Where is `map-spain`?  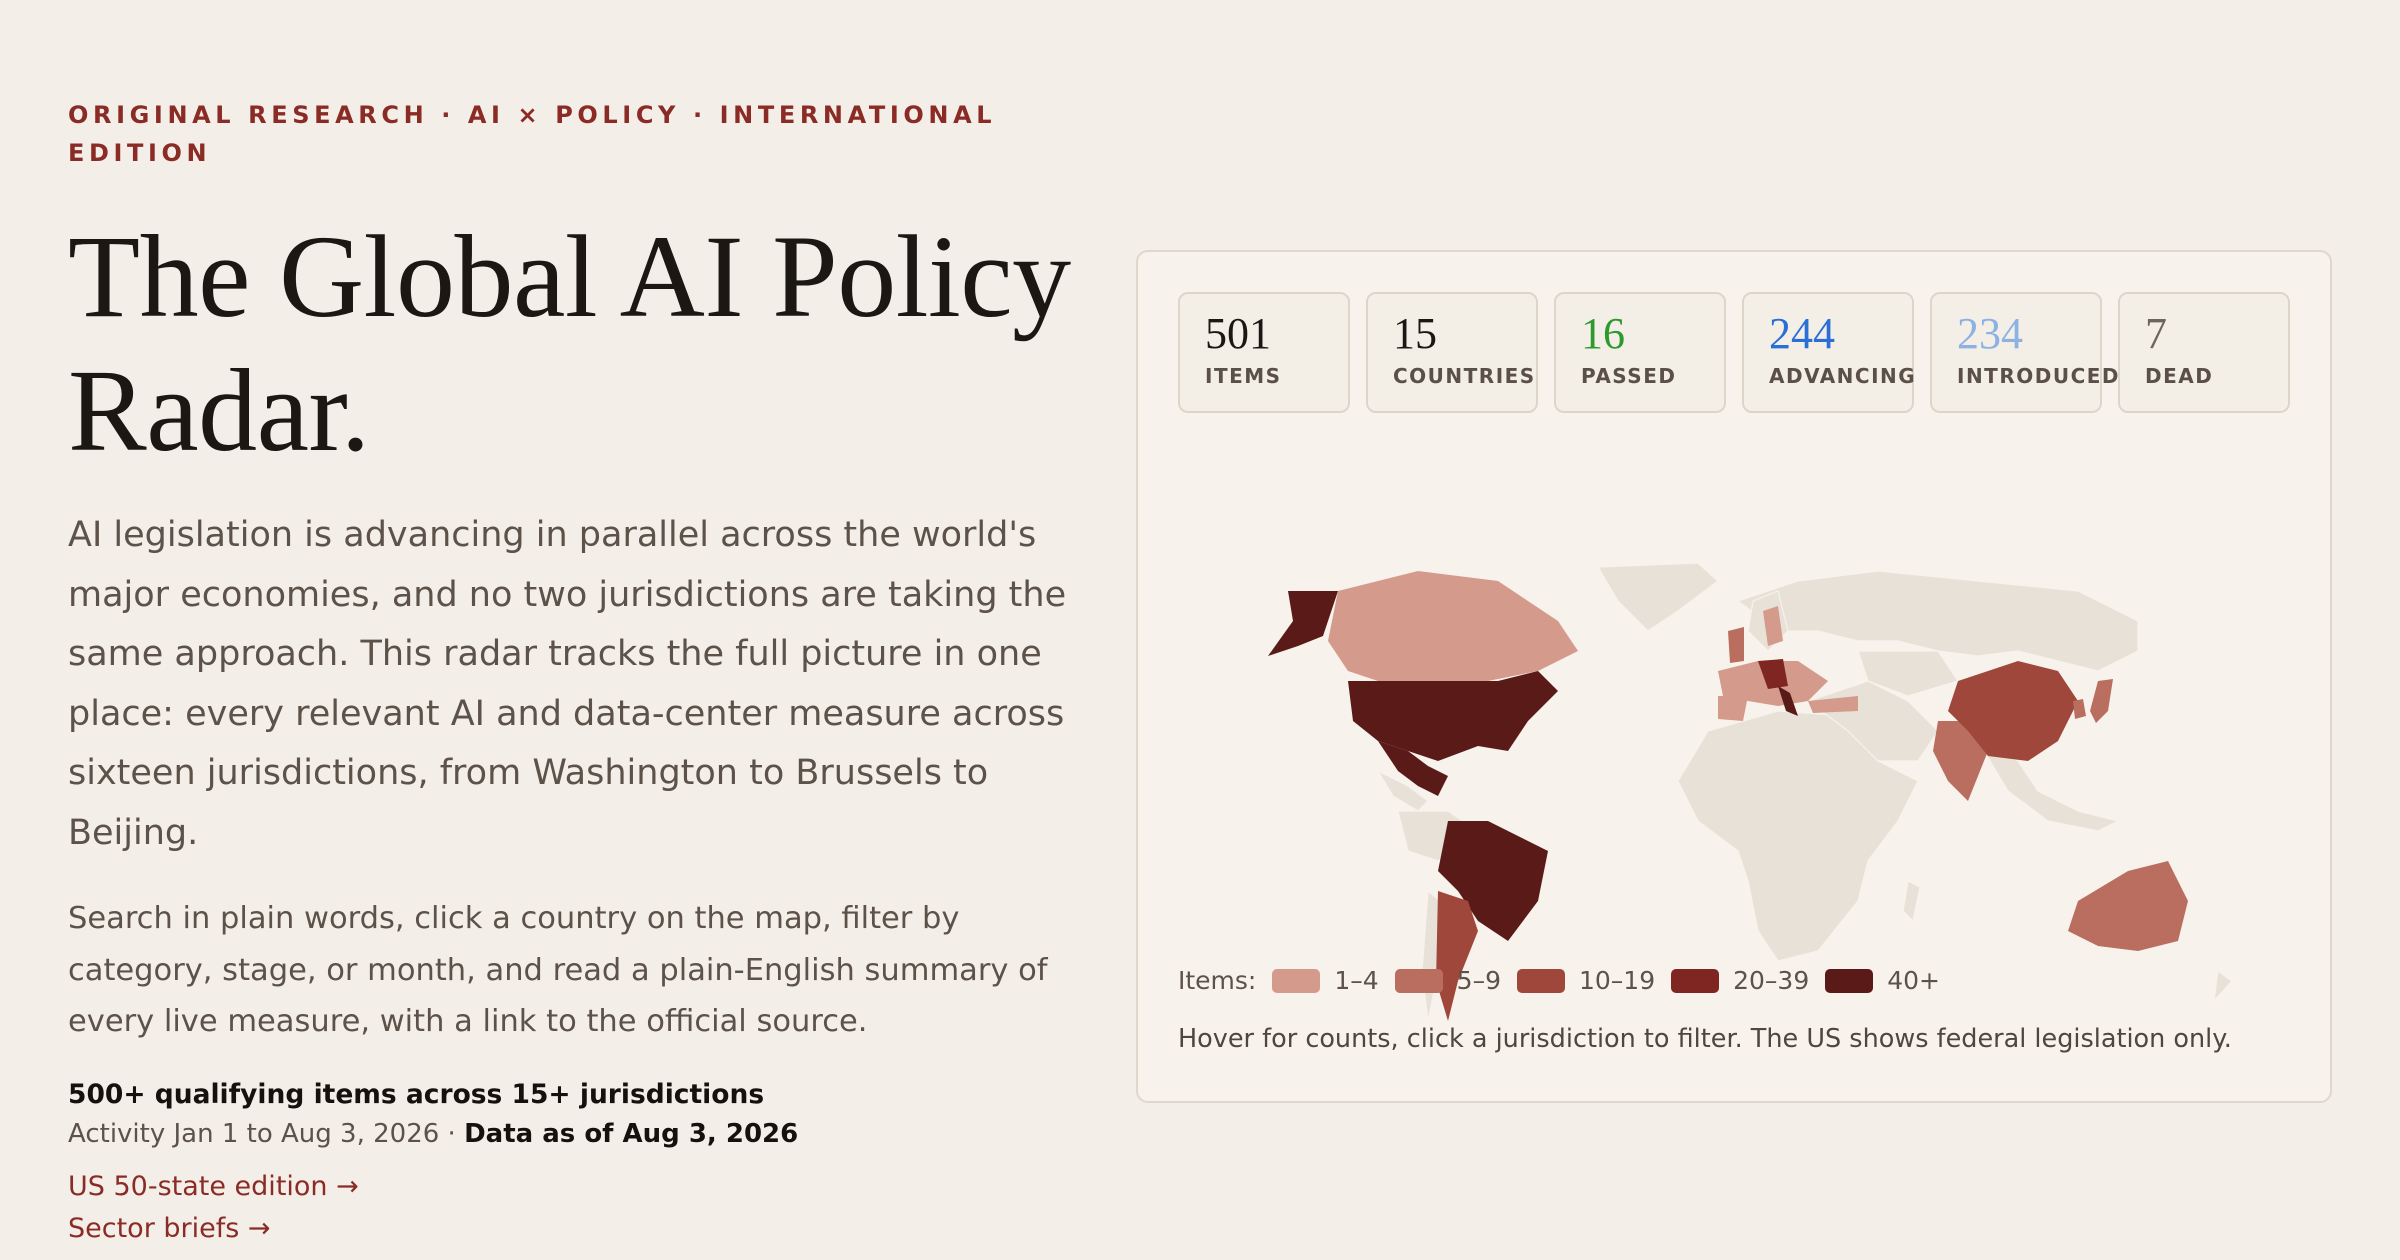
map-spain is located at coordinates (1733, 708).